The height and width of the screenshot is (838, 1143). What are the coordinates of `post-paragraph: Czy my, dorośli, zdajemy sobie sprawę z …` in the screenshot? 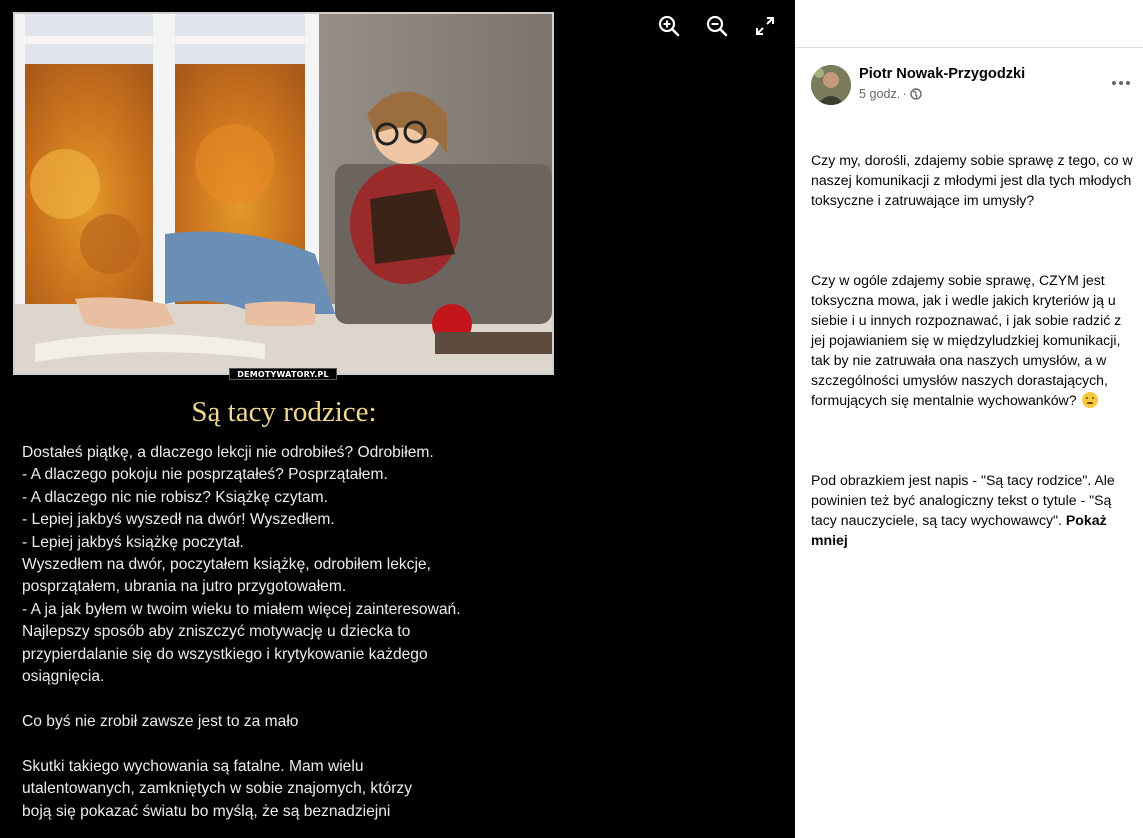 It's located at (974, 180).